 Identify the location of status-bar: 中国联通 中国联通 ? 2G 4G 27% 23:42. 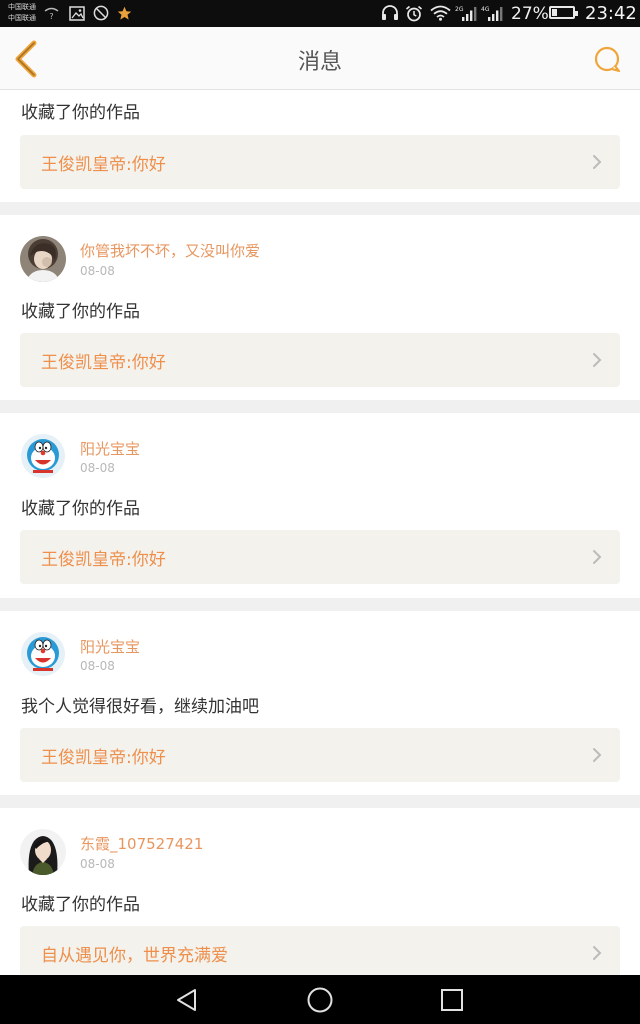
(320, 13).